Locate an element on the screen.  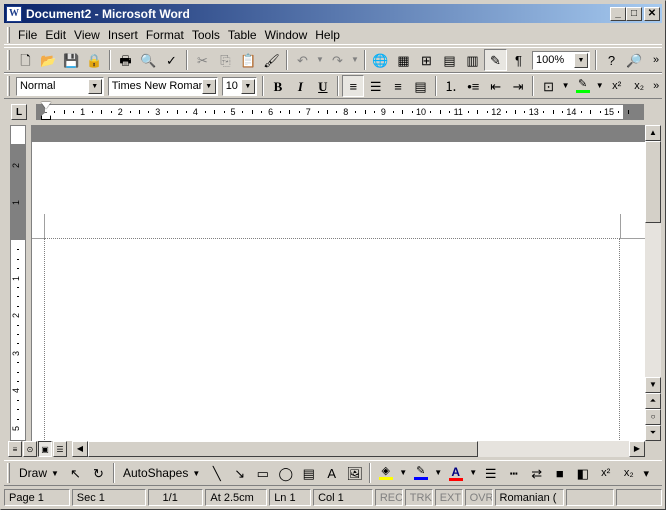
line-style-icon: ☰ is located at coordinates (490, 473).